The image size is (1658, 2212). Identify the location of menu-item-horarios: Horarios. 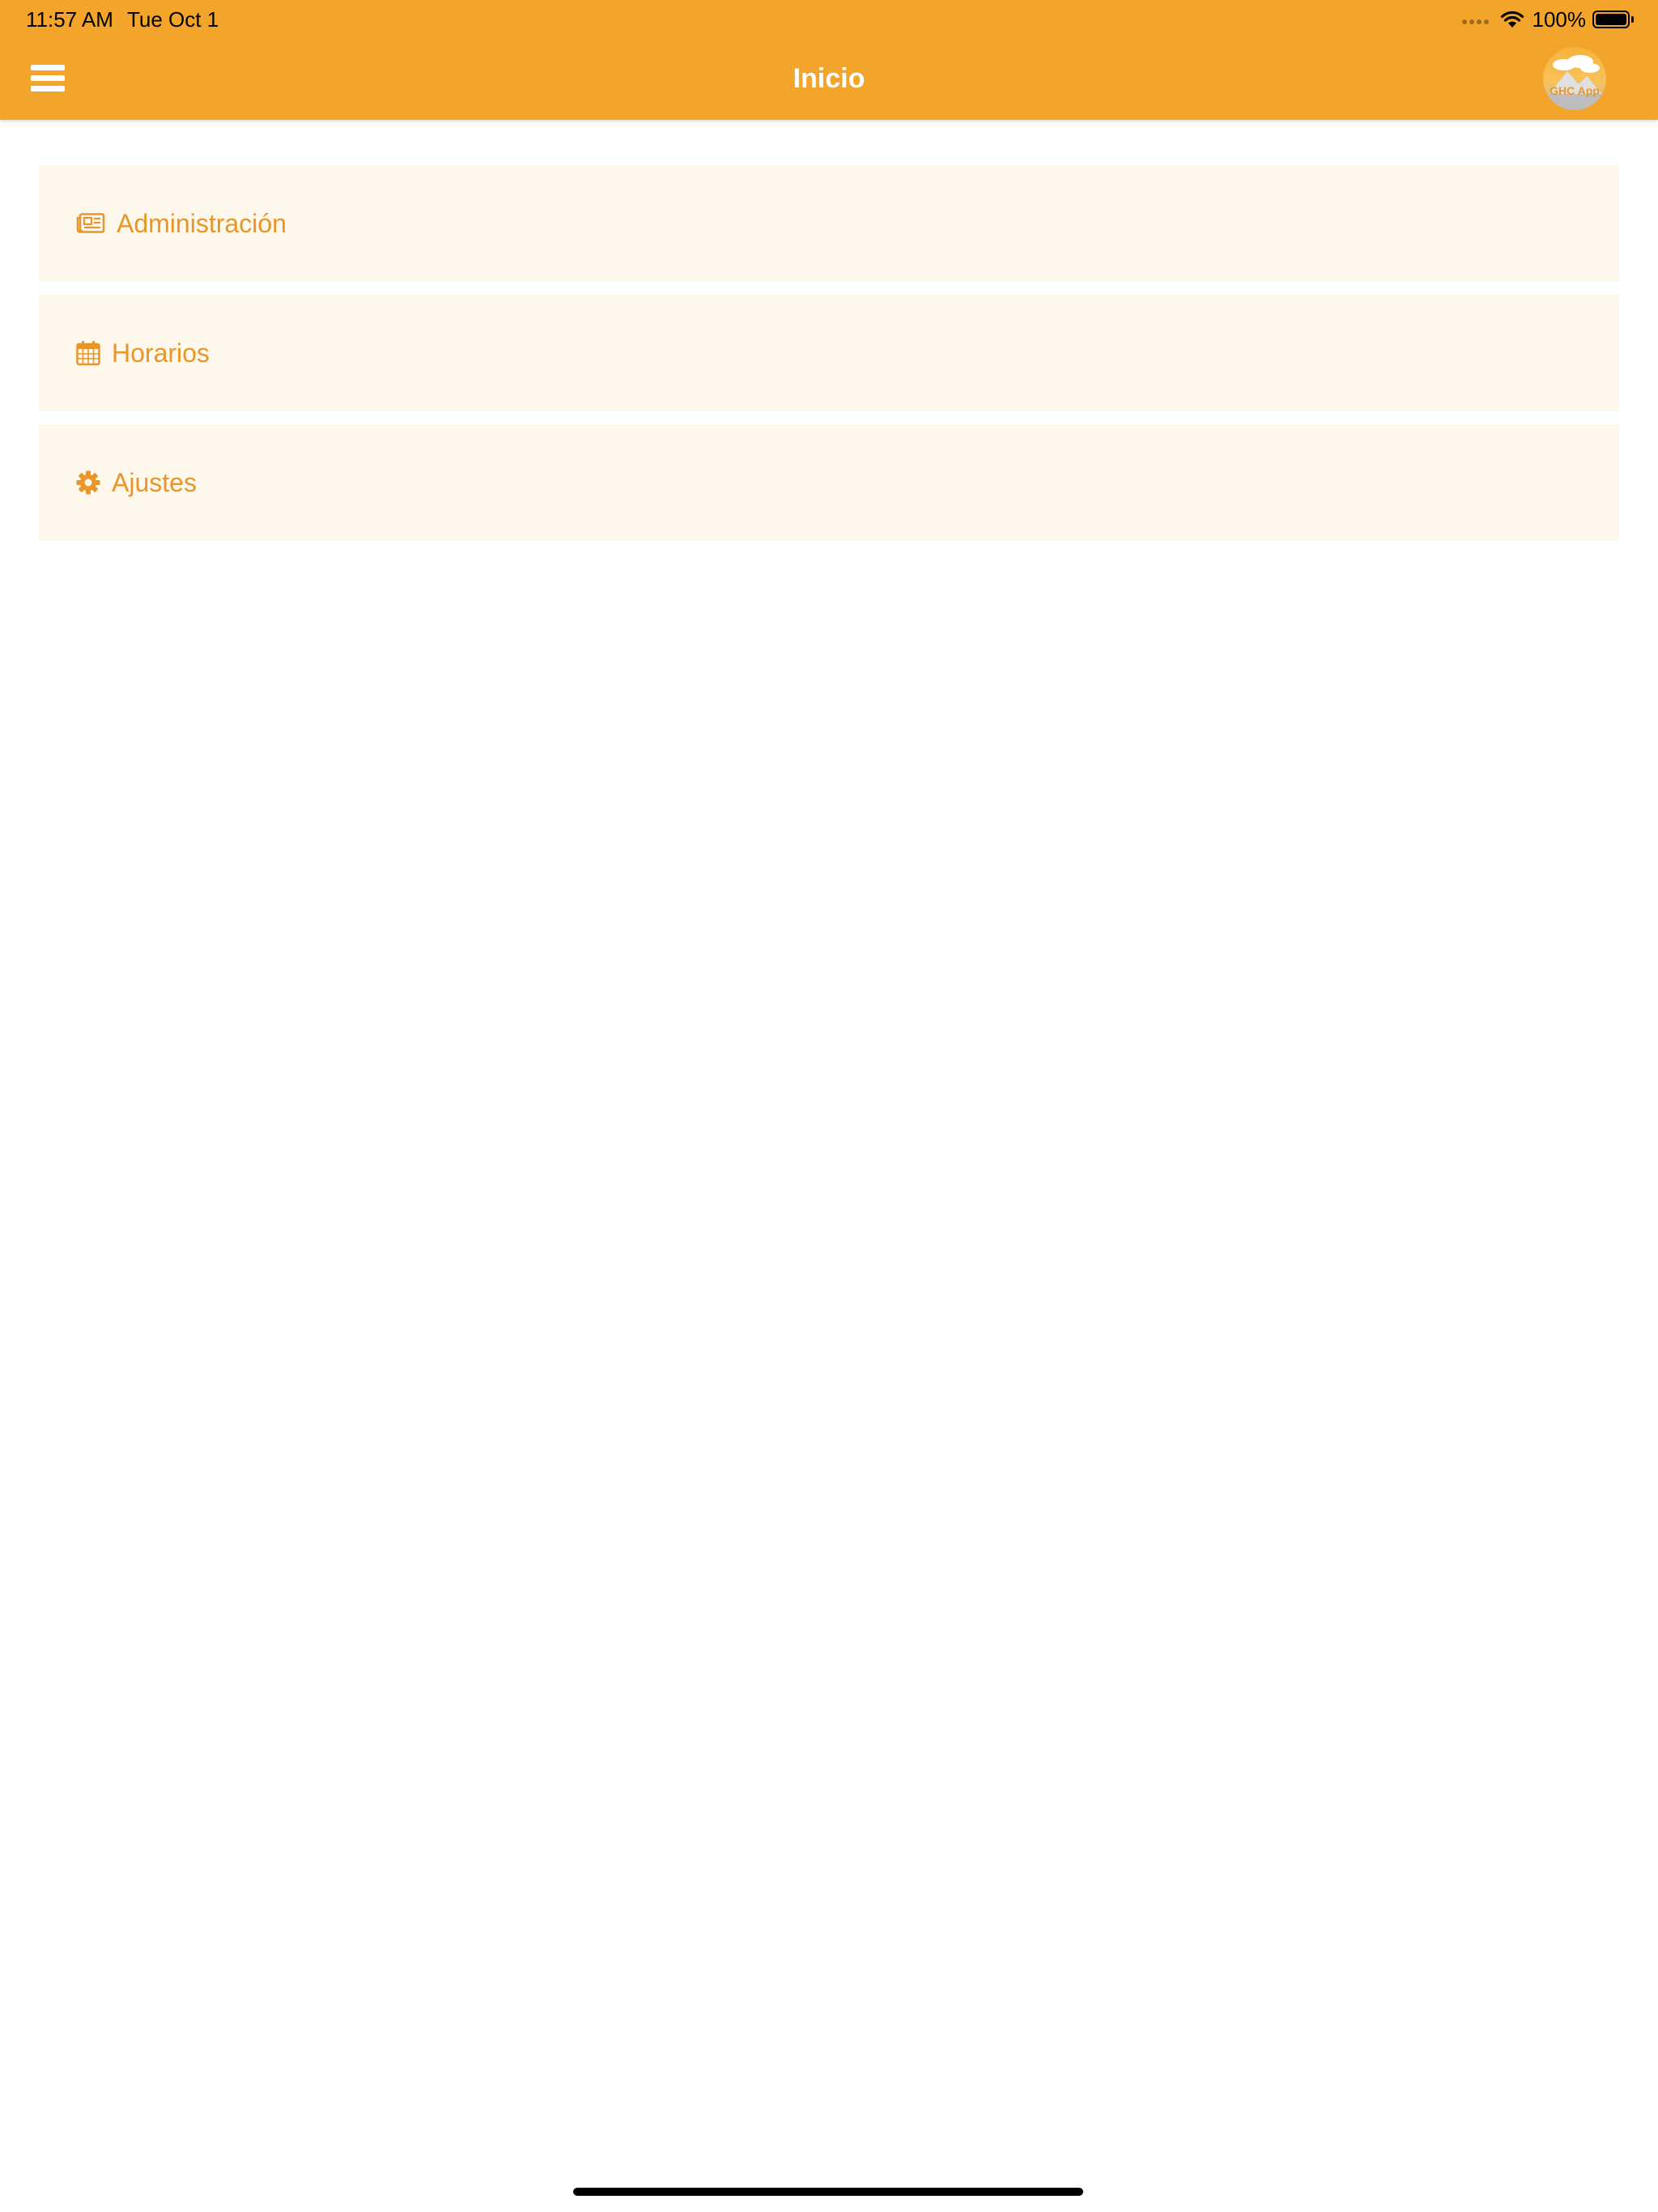
(829, 353).